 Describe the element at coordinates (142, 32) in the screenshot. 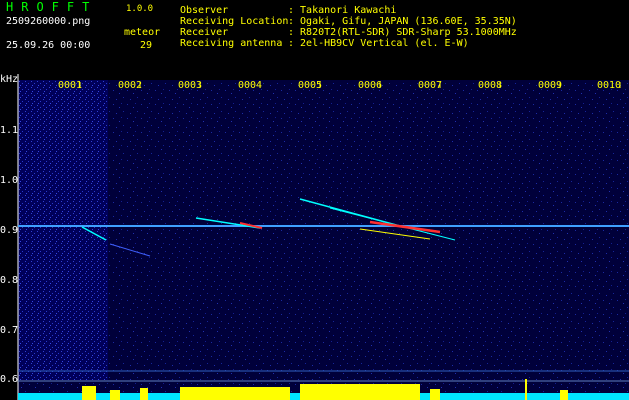

I see `meteor-label: meteor` at that location.